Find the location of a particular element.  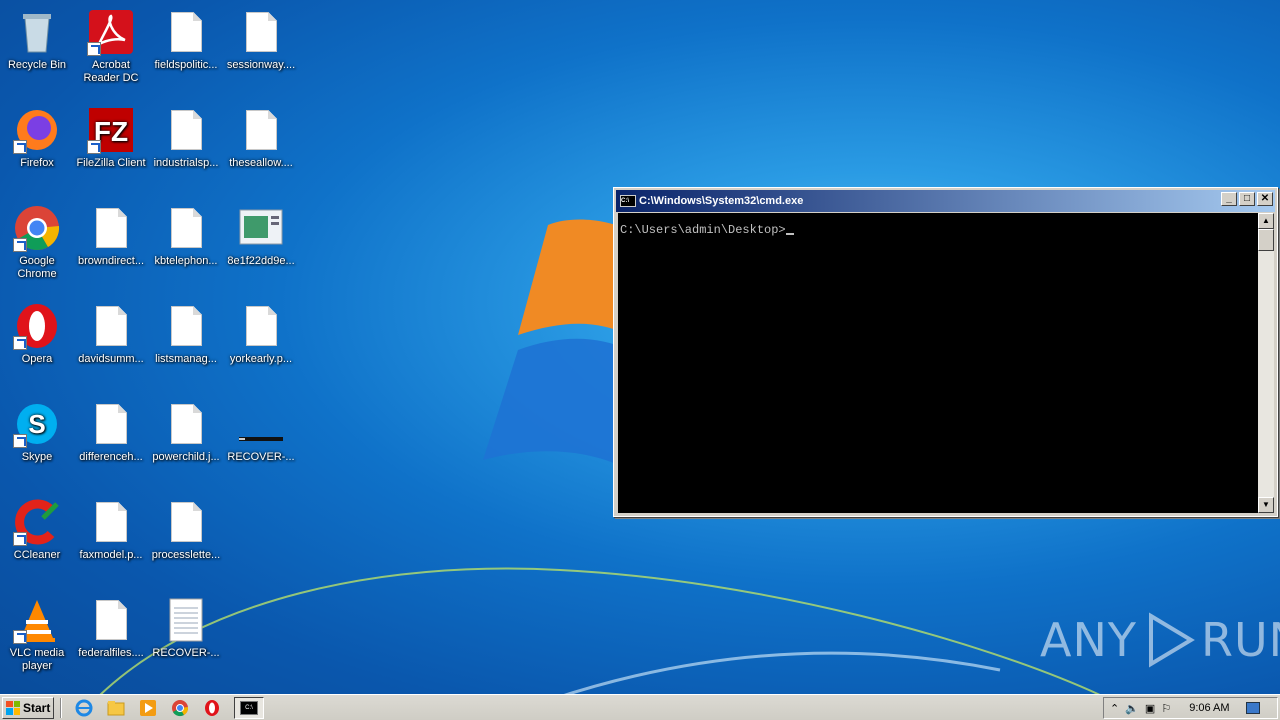

acrobat-icon is located at coordinates (111, 32).